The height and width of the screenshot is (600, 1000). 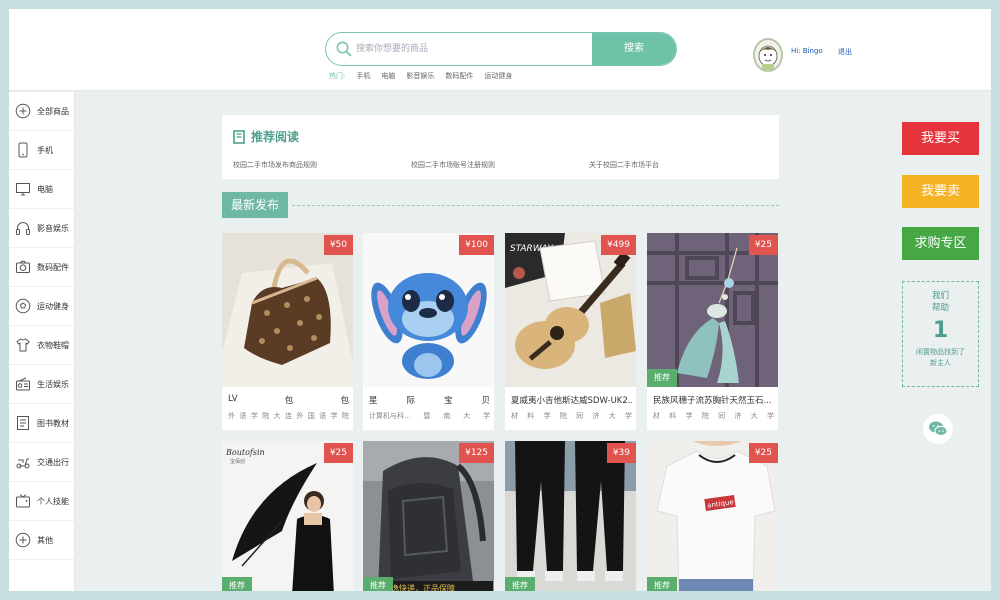 What do you see at coordinates (231, 416) in the screenshot?
I see `school-char: 外` at bounding box center [231, 416].